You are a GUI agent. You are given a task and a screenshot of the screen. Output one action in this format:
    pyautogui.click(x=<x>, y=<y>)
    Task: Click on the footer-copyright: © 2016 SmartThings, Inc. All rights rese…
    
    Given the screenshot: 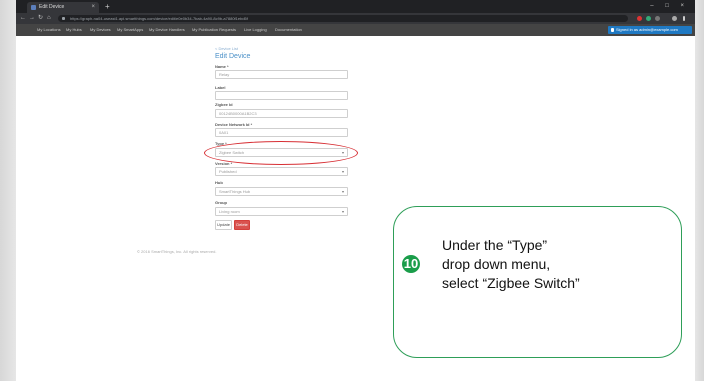 What is the action you would take?
    pyautogui.click(x=177, y=251)
    